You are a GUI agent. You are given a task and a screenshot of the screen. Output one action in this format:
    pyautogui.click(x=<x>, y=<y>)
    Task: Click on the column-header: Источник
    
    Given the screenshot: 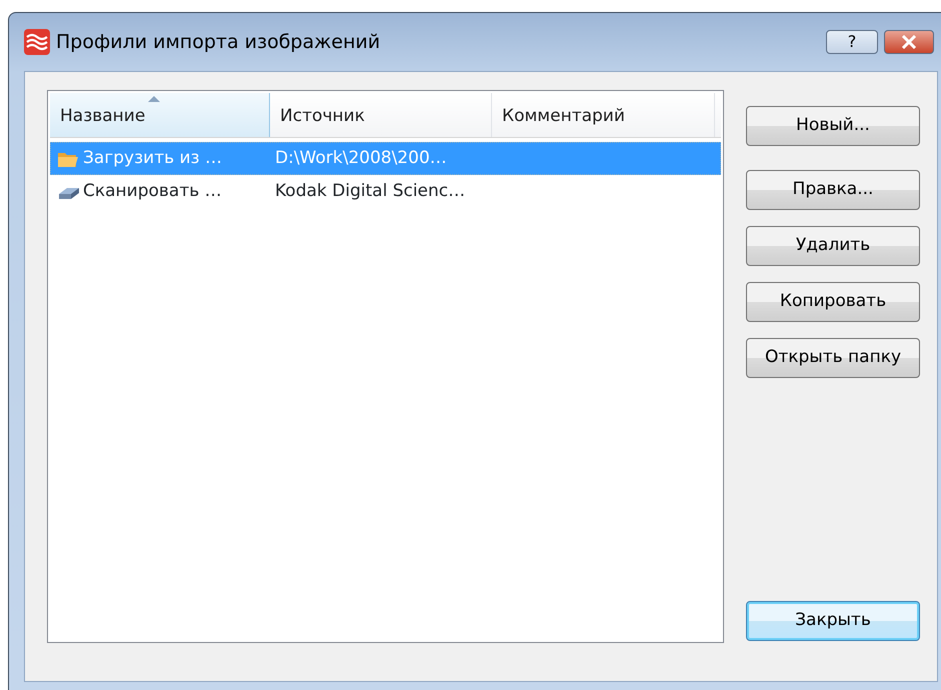 What is the action you would take?
    pyautogui.click(x=381, y=115)
    